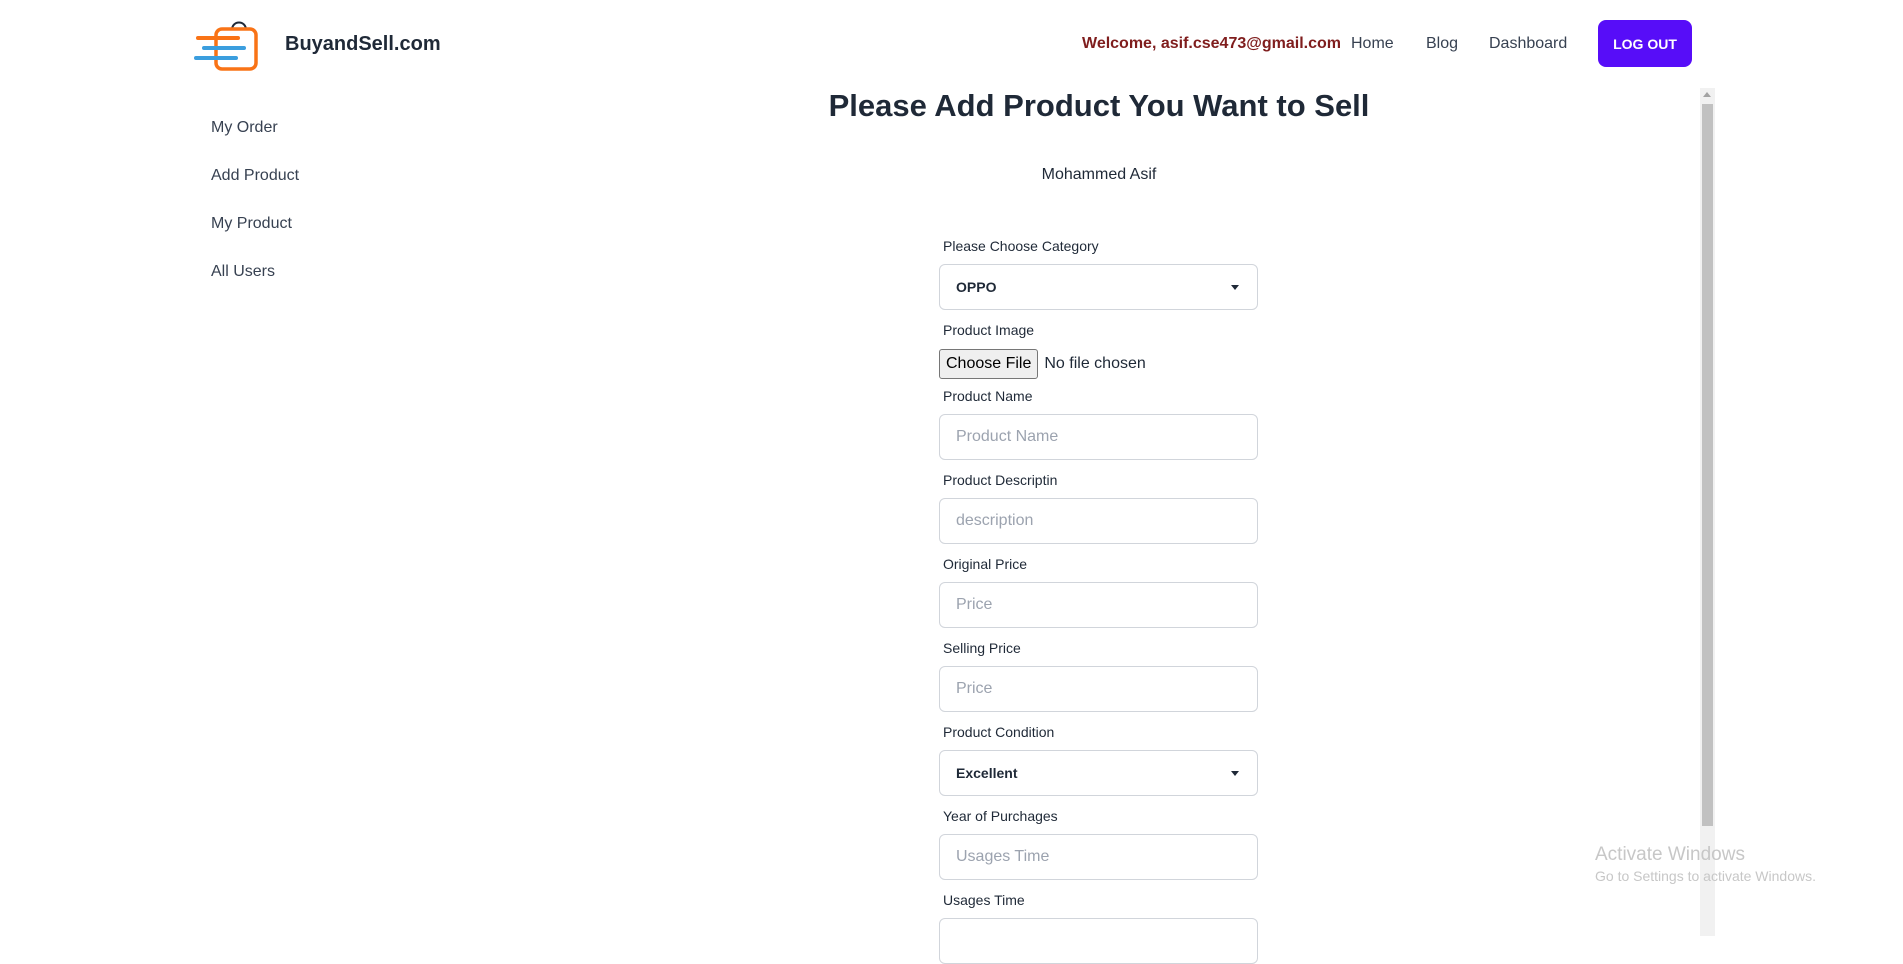 The height and width of the screenshot is (964, 1903). What do you see at coordinates (229, 45) in the screenshot?
I see `shopping-bag-logo-icon` at bounding box center [229, 45].